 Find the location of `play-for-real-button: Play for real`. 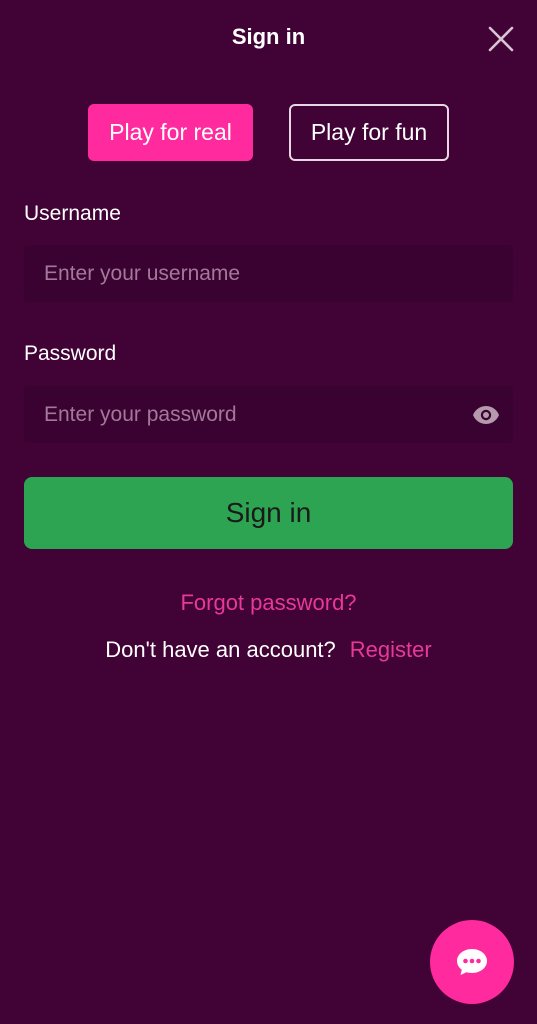

play-for-real-button: Play for real is located at coordinates (170, 132).